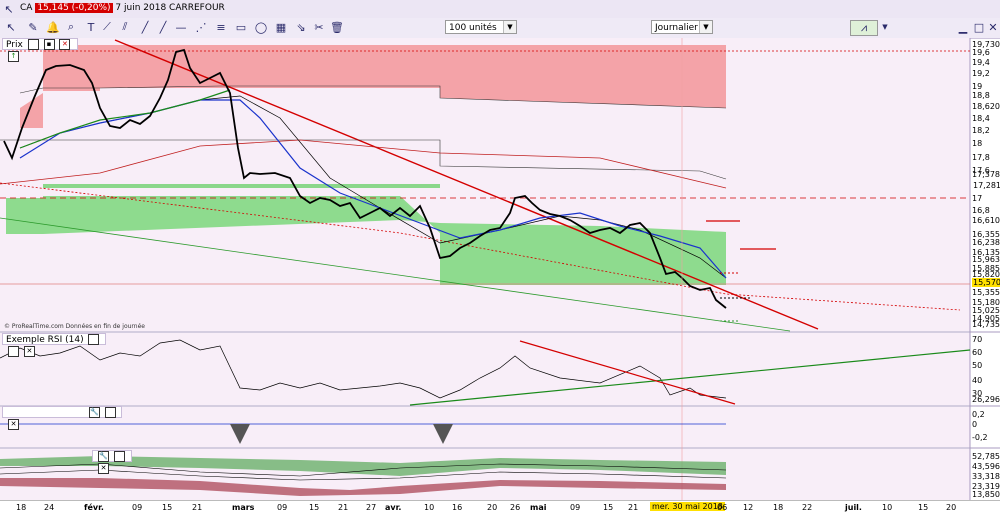 Image resolution: width=1000 pixels, height=515 pixels. I want to click on x-tick-label: mer. 30 mai 2018, so click(687, 506).